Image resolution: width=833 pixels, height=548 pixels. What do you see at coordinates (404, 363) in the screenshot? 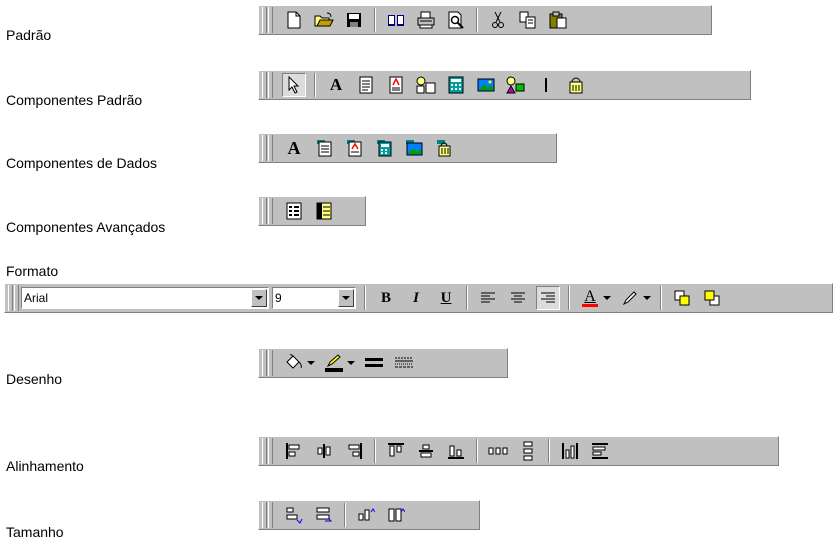
I see `line-style-icon` at bounding box center [404, 363].